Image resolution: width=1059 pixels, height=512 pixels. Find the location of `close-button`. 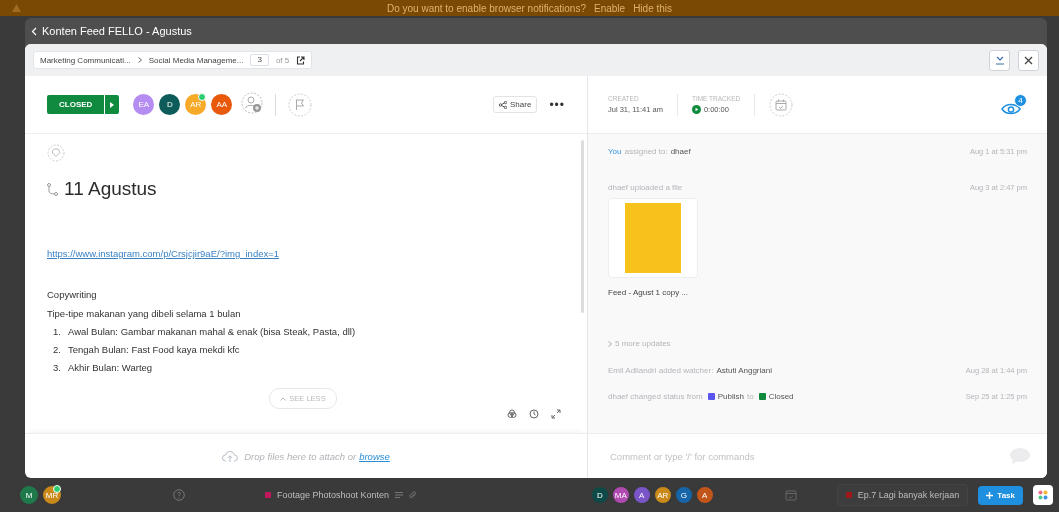

close-button is located at coordinates (1028, 60).